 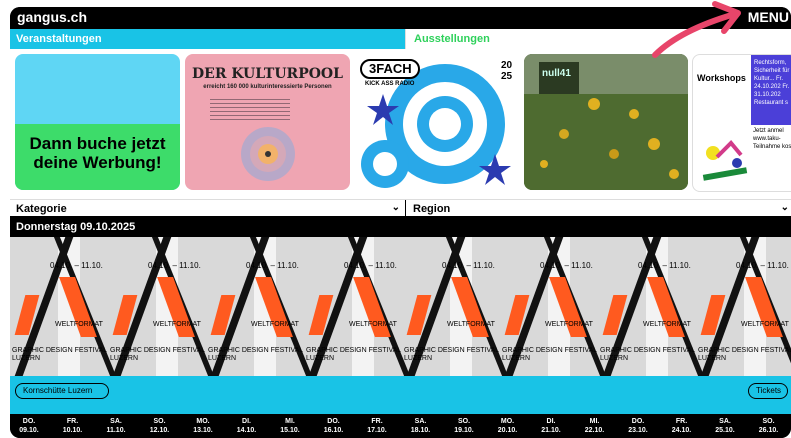 I want to click on day-date: 25.10., so click(x=725, y=430).